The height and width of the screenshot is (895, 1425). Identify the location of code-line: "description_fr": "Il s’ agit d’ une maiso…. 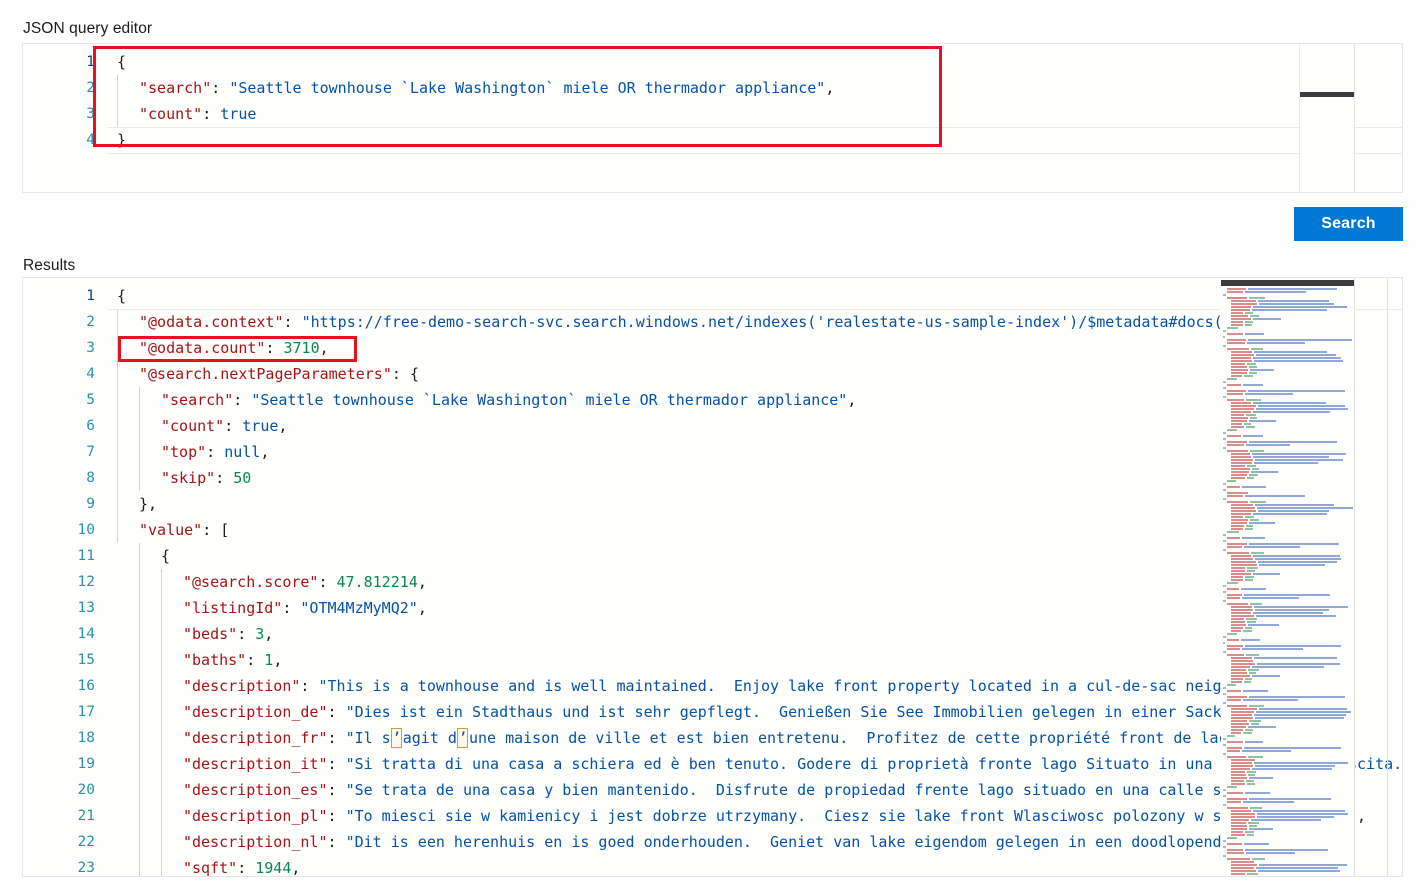
(681, 738).